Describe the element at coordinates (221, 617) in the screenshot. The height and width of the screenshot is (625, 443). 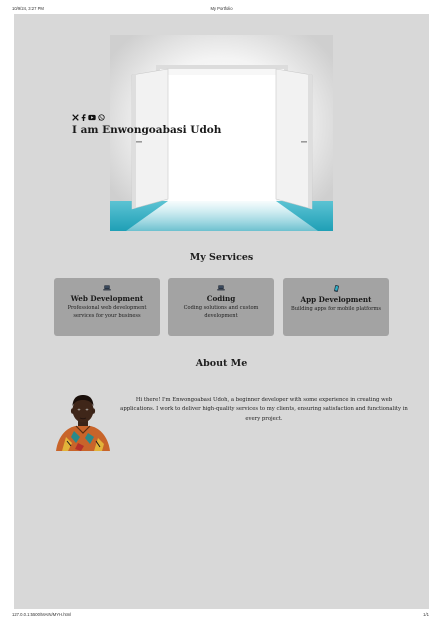
I see `print-footer: 127.0.0.1:5500/MAIN/MYH.html 1/1` at that location.